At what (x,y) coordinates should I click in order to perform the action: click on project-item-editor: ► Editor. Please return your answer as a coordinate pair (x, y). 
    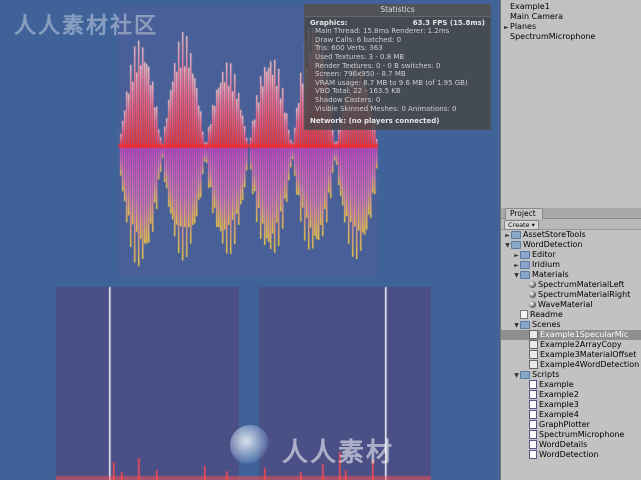
    Looking at the image, I should click on (571, 255).